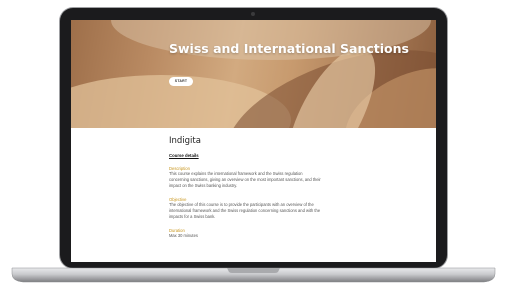  Describe the element at coordinates (253, 275) in the screenshot. I see `laptop-base` at that location.